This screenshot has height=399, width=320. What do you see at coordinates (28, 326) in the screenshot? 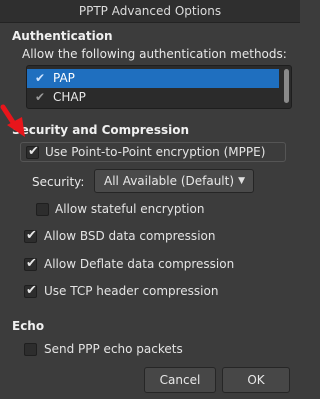
I see `echo-heading: Echo` at bounding box center [28, 326].